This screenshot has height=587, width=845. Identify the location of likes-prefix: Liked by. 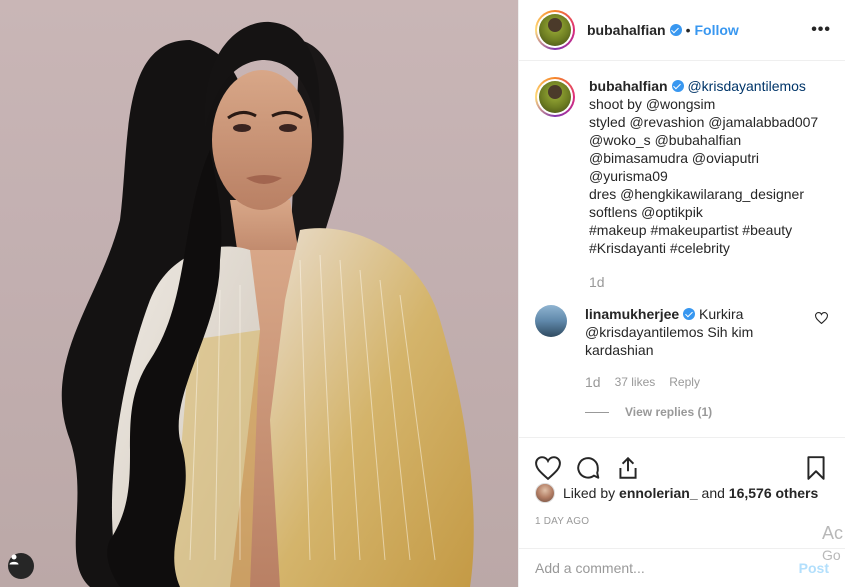
(589, 493).